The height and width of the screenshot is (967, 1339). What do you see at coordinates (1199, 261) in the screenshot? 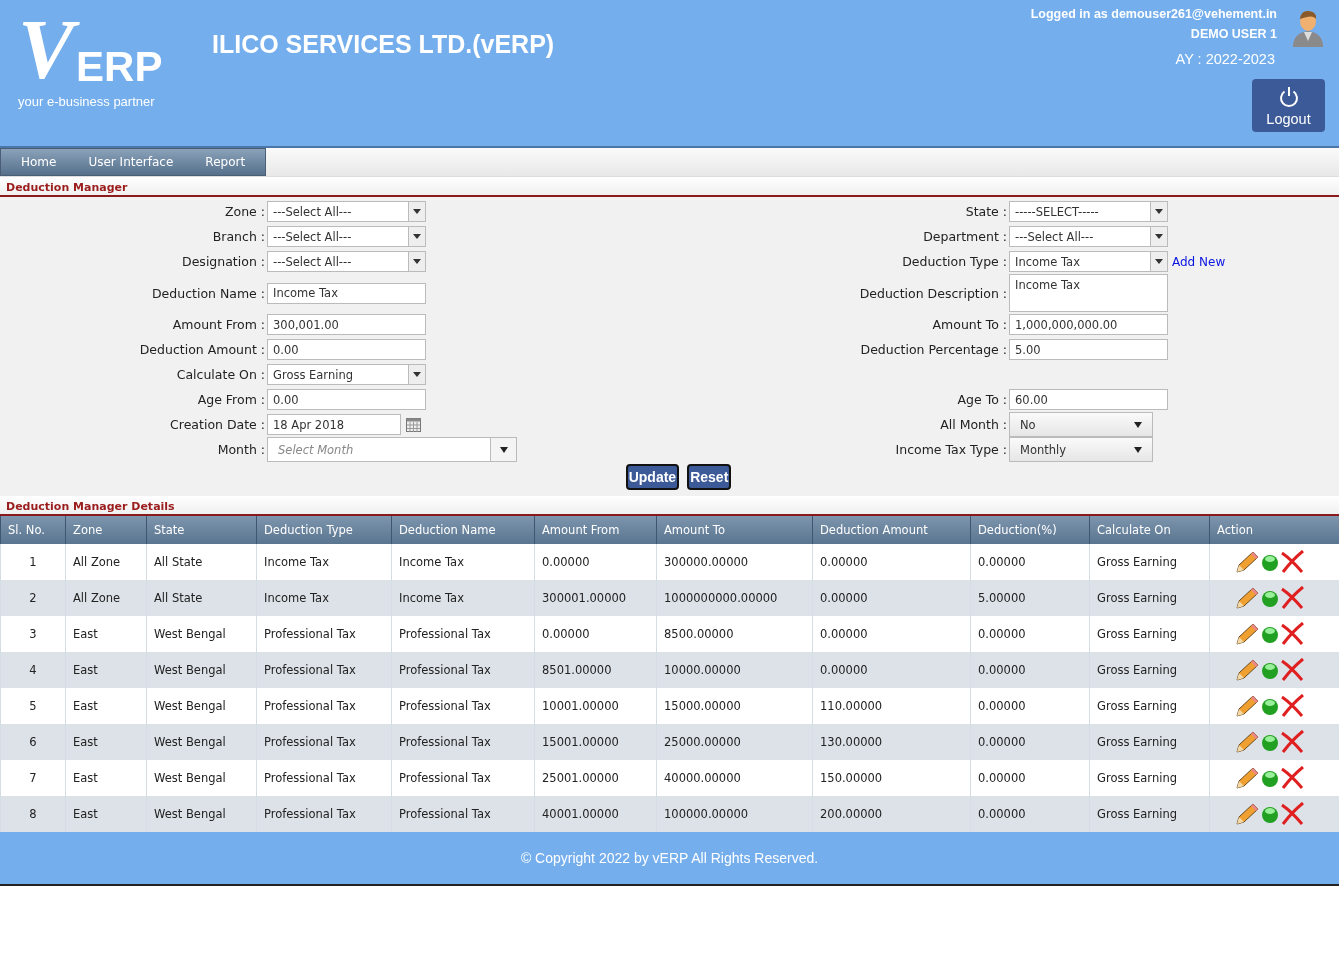
I see `add-new-link: Add New` at bounding box center [1199, 261].